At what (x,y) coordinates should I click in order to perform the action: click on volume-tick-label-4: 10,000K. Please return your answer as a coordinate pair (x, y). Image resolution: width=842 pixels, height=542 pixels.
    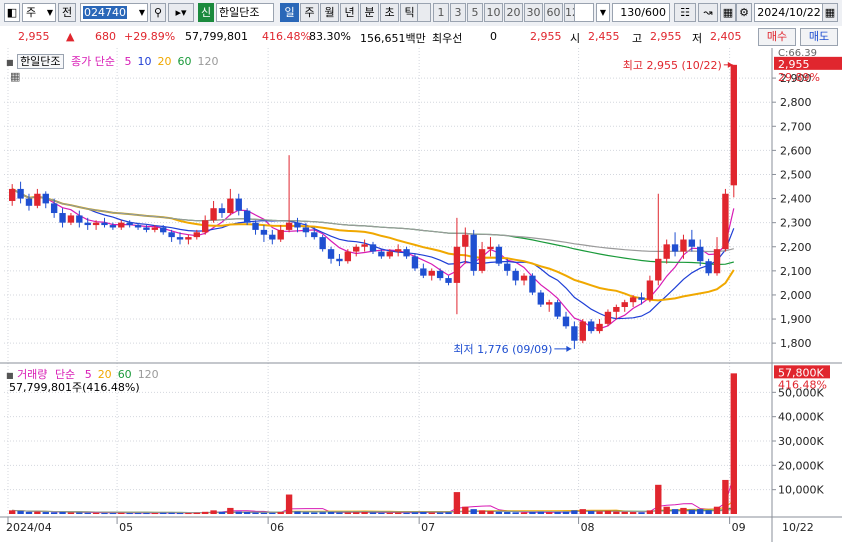
    Looking at the image, I should click on (801, 490).